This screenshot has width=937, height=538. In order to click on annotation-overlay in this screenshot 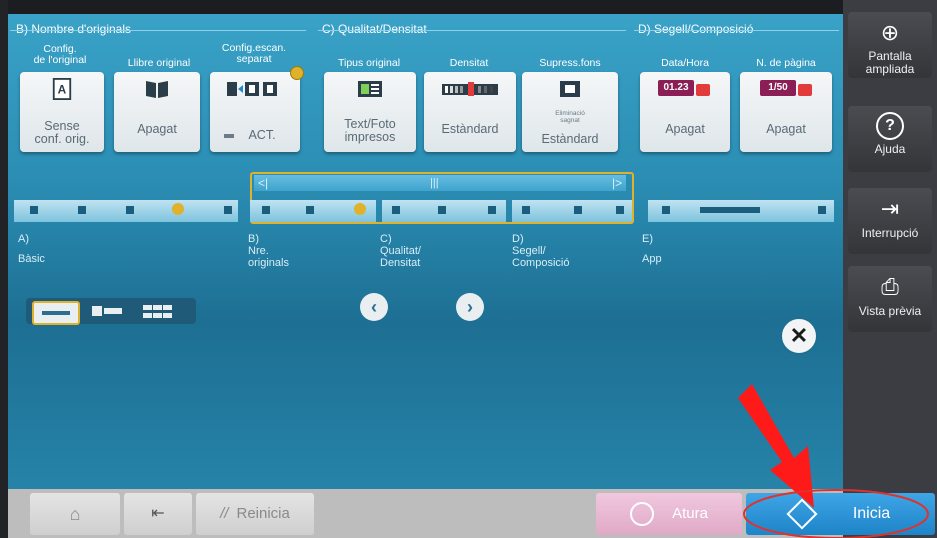, I will do `click(833, 461)`.